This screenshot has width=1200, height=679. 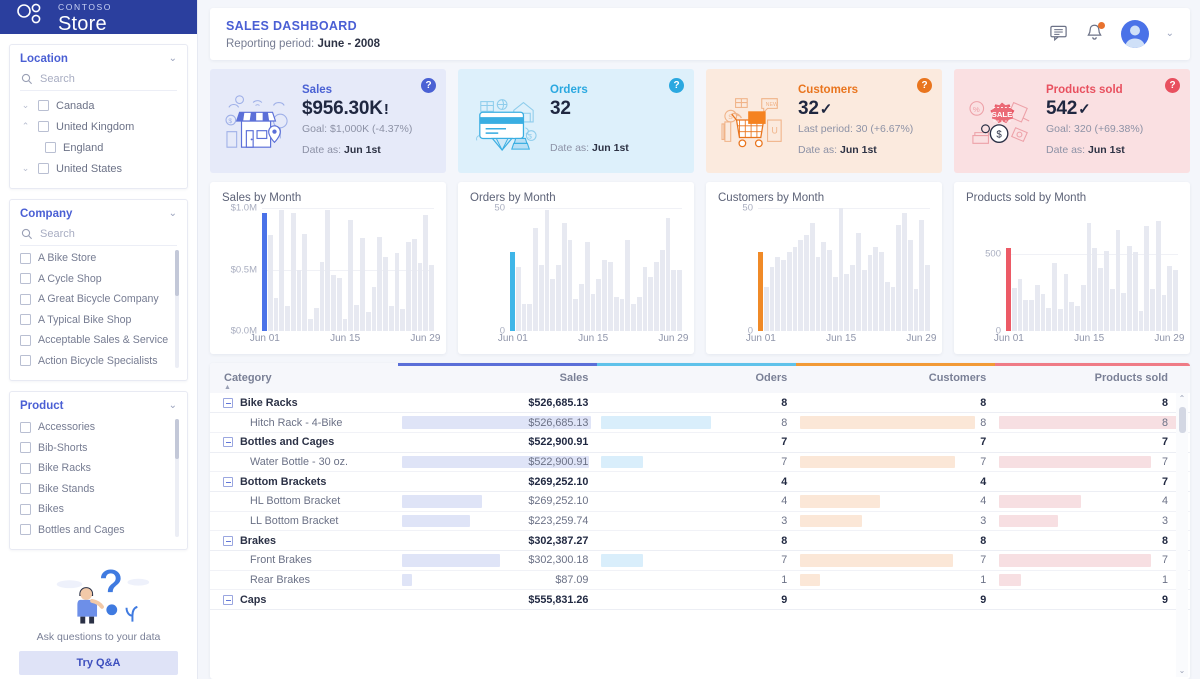 I want to click on column-header-sales: Sales, so click(x=498, y=378).